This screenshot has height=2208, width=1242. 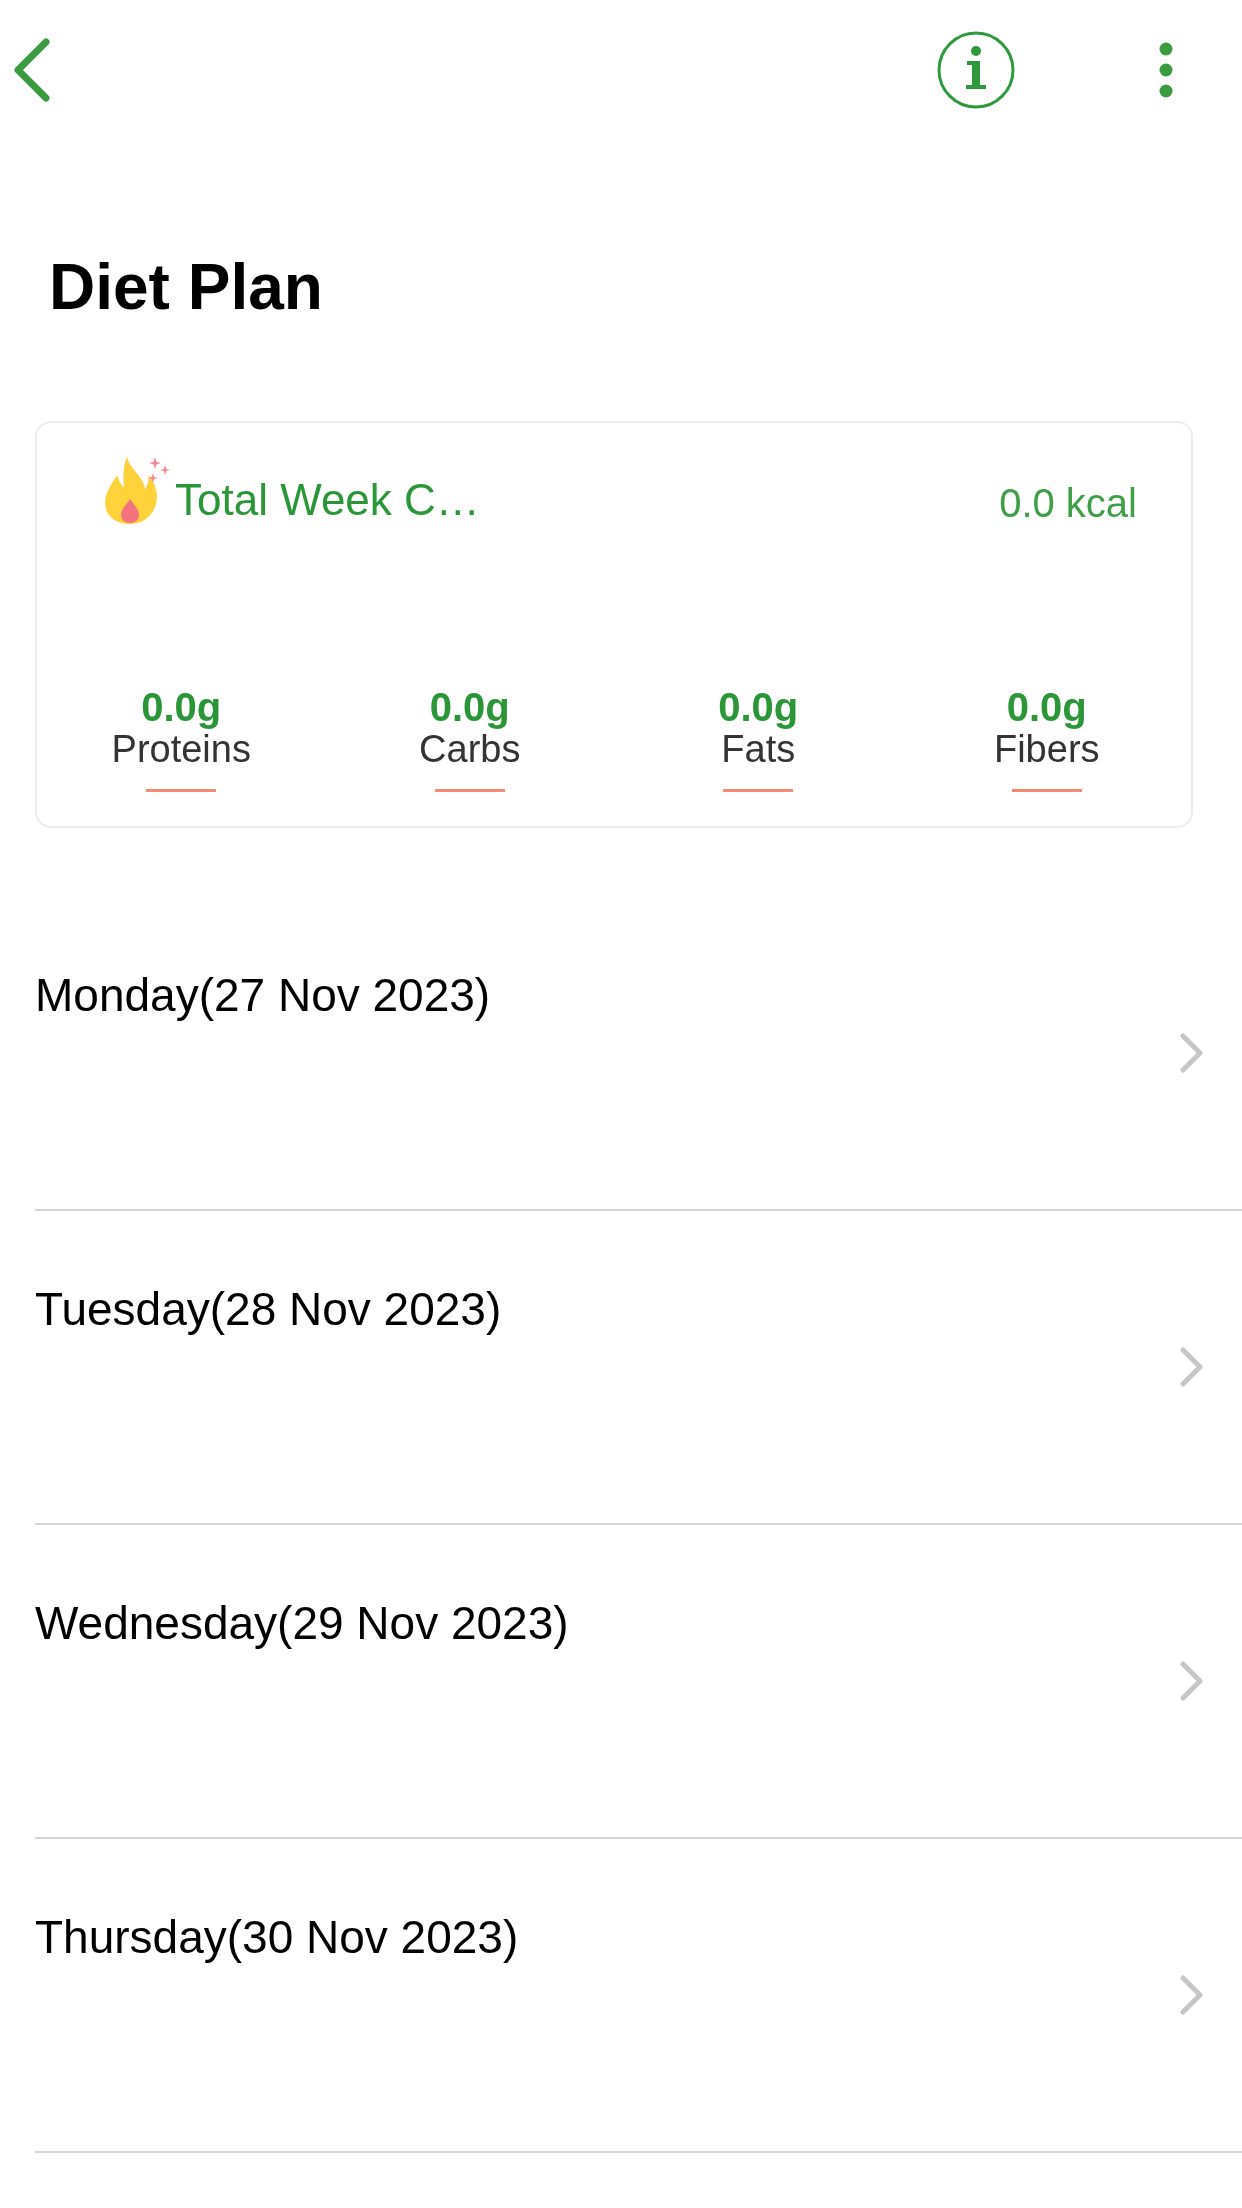 I want to click on macro-label: Fats, so click(x=758, y=749).